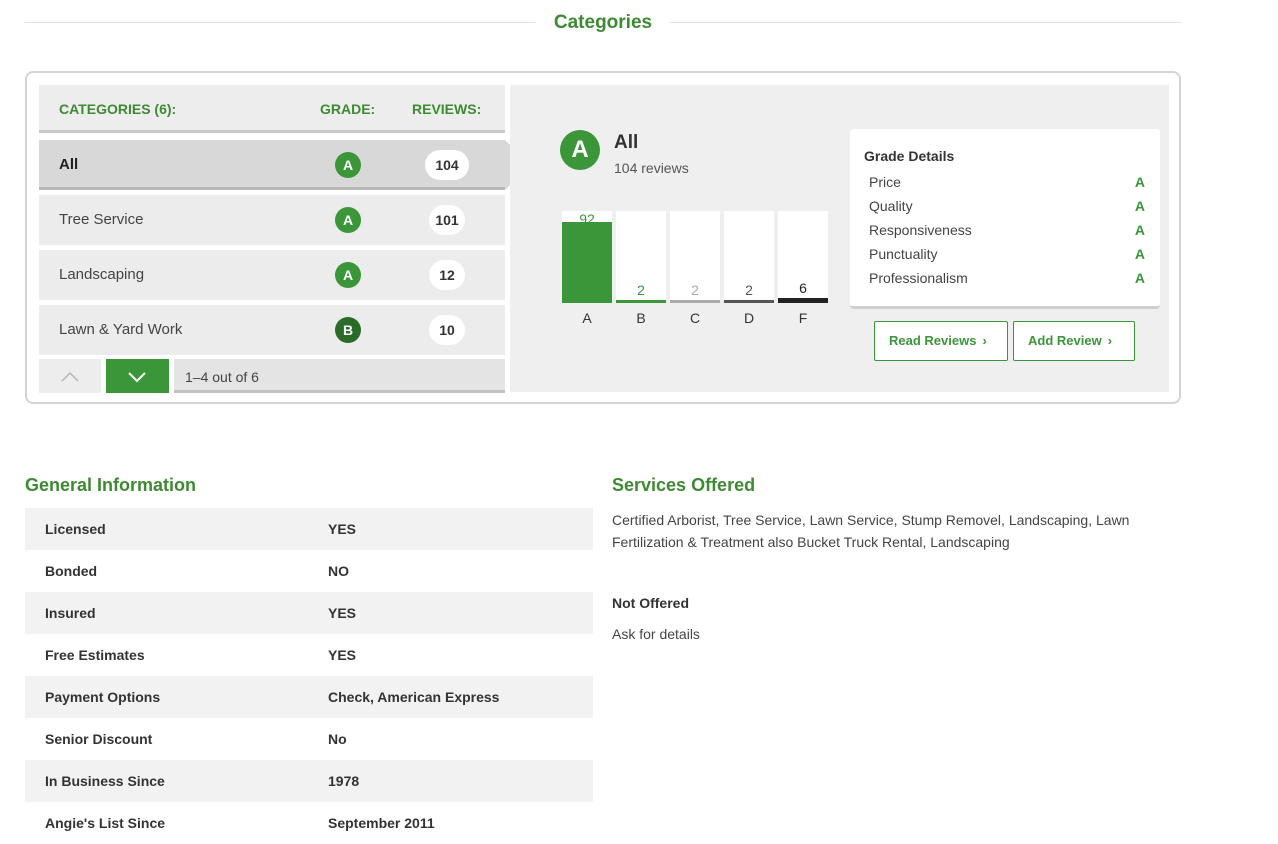 Image resolution: width=1278 pixels, height=844 pixels. Describe the element at coordinates (447, 330) in the screenshot. I see `category-review-count: 10` at that location.